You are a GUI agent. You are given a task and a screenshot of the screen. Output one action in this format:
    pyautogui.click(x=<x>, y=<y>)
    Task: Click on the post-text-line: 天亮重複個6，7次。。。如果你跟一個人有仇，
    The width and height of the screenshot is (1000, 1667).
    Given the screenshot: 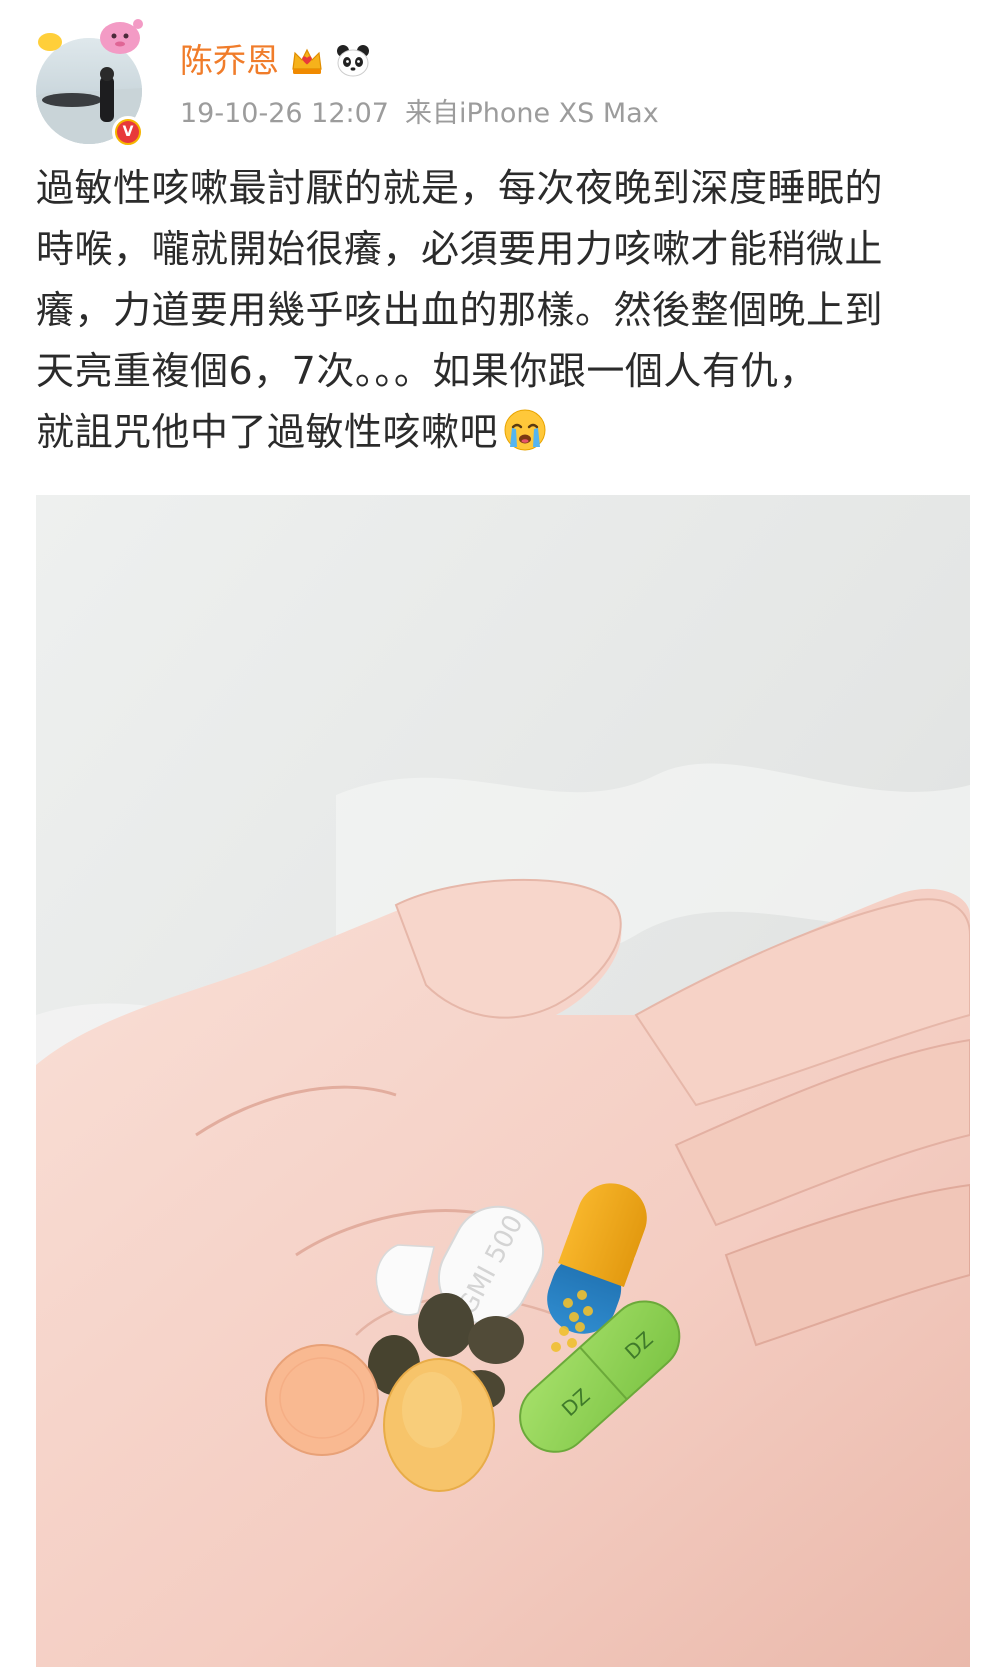 What is the action you would take?
    pyautogui.click(x=427, y=371)
    